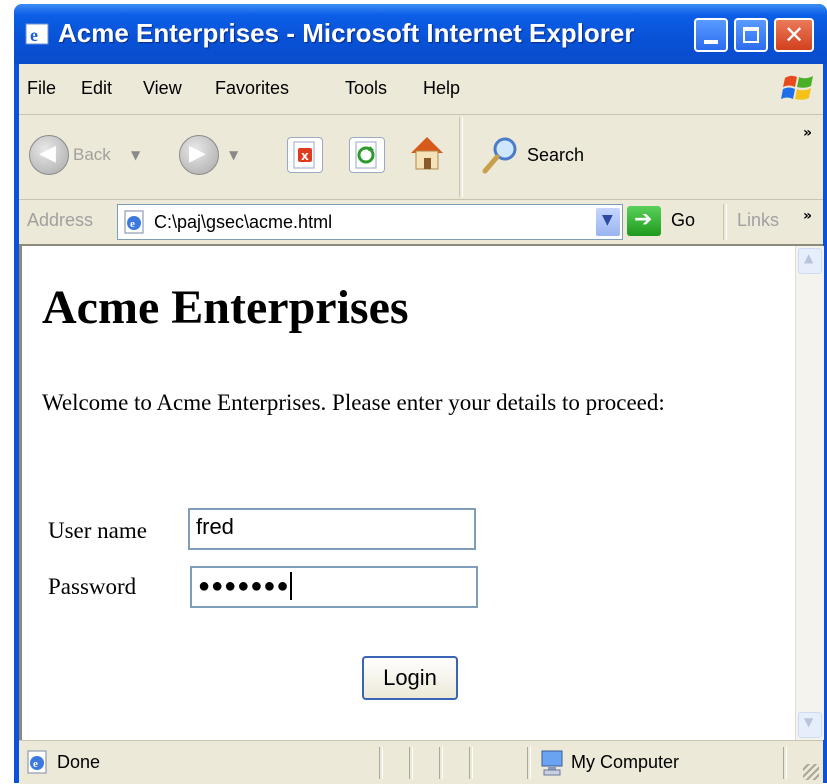  What do you see at coordinates (625, 762) in the screenshot?
I see `security-zone: My Computer` at bounding box center [625, 762].